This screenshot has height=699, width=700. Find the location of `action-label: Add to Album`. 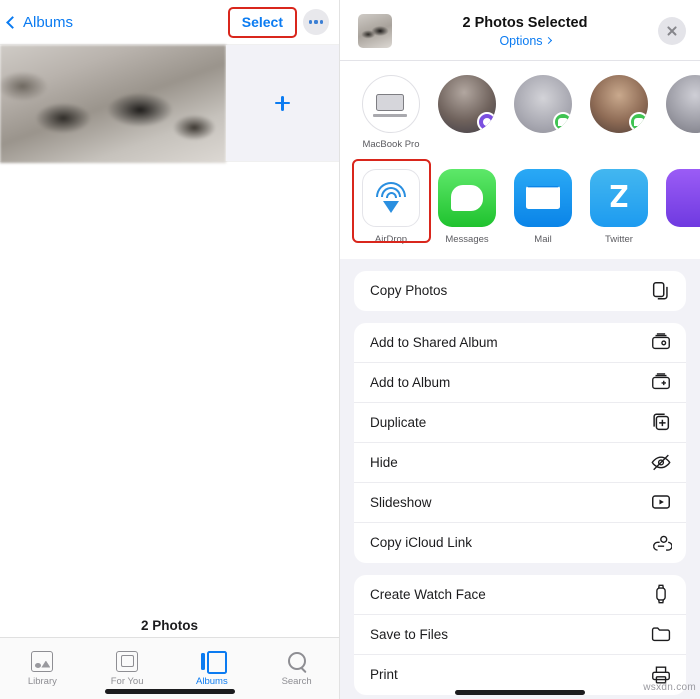

action-label: Add to Album is located at coordinates (410, 382).